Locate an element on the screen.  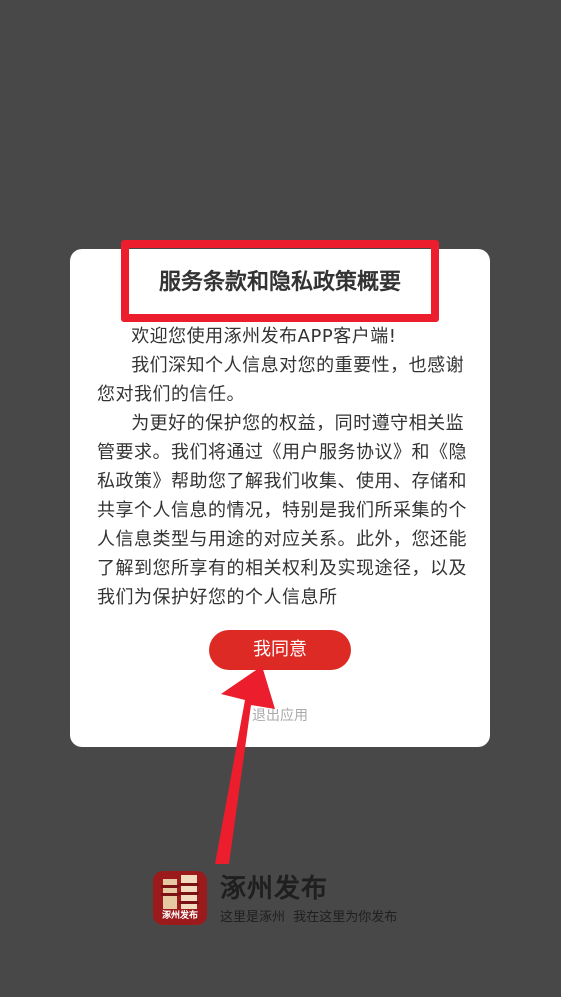
logo-text: 涿州发布 is located at coordinates (179, 916).